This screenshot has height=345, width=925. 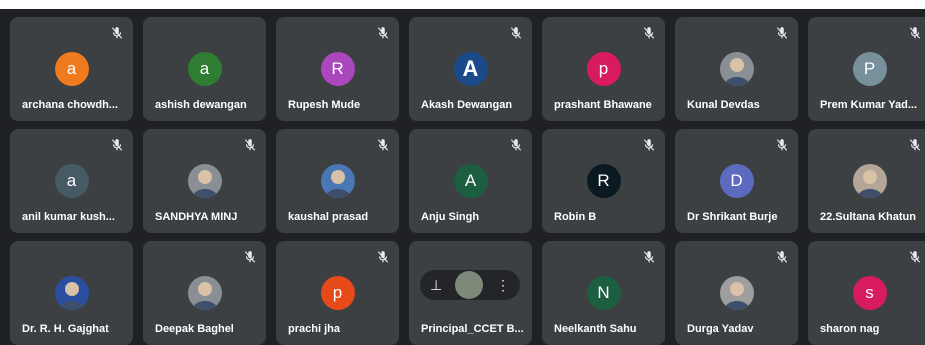 I want to click on participant-name: Deepak Baghel, so click(x=194, y=329).